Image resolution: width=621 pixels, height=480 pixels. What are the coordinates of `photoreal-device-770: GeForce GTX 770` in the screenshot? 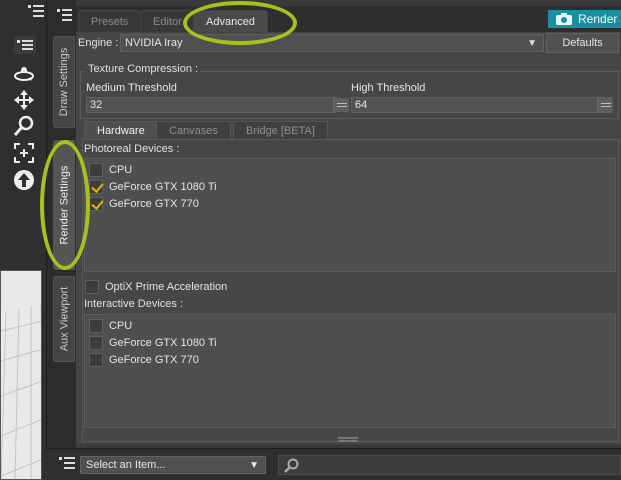 It's located at (144, 204).